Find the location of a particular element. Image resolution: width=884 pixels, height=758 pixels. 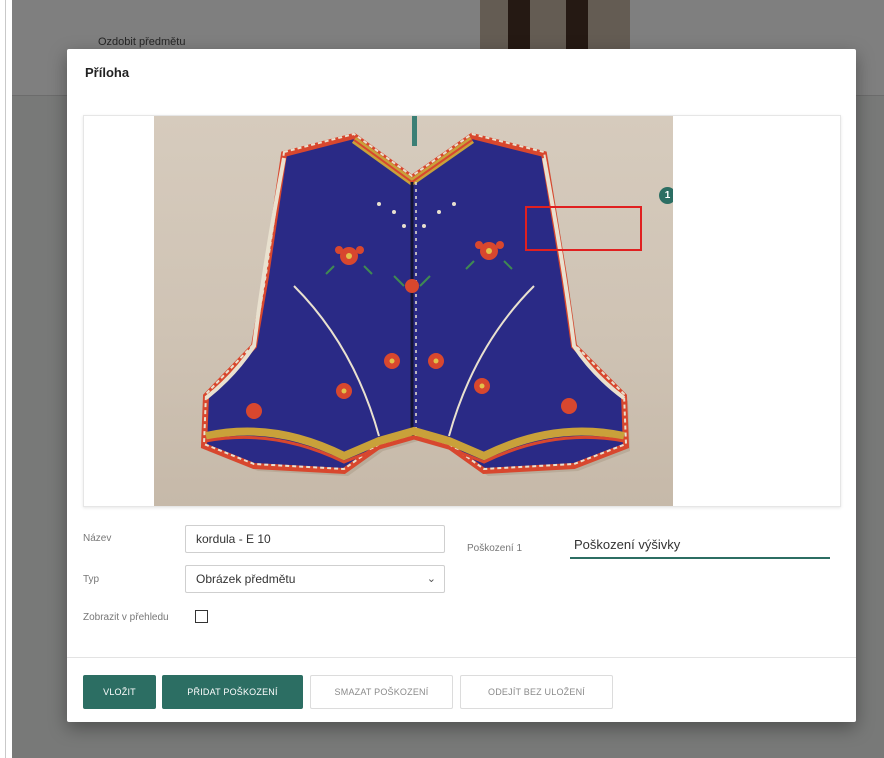

insert-button: Vložit is located at coordinates (119, 692).